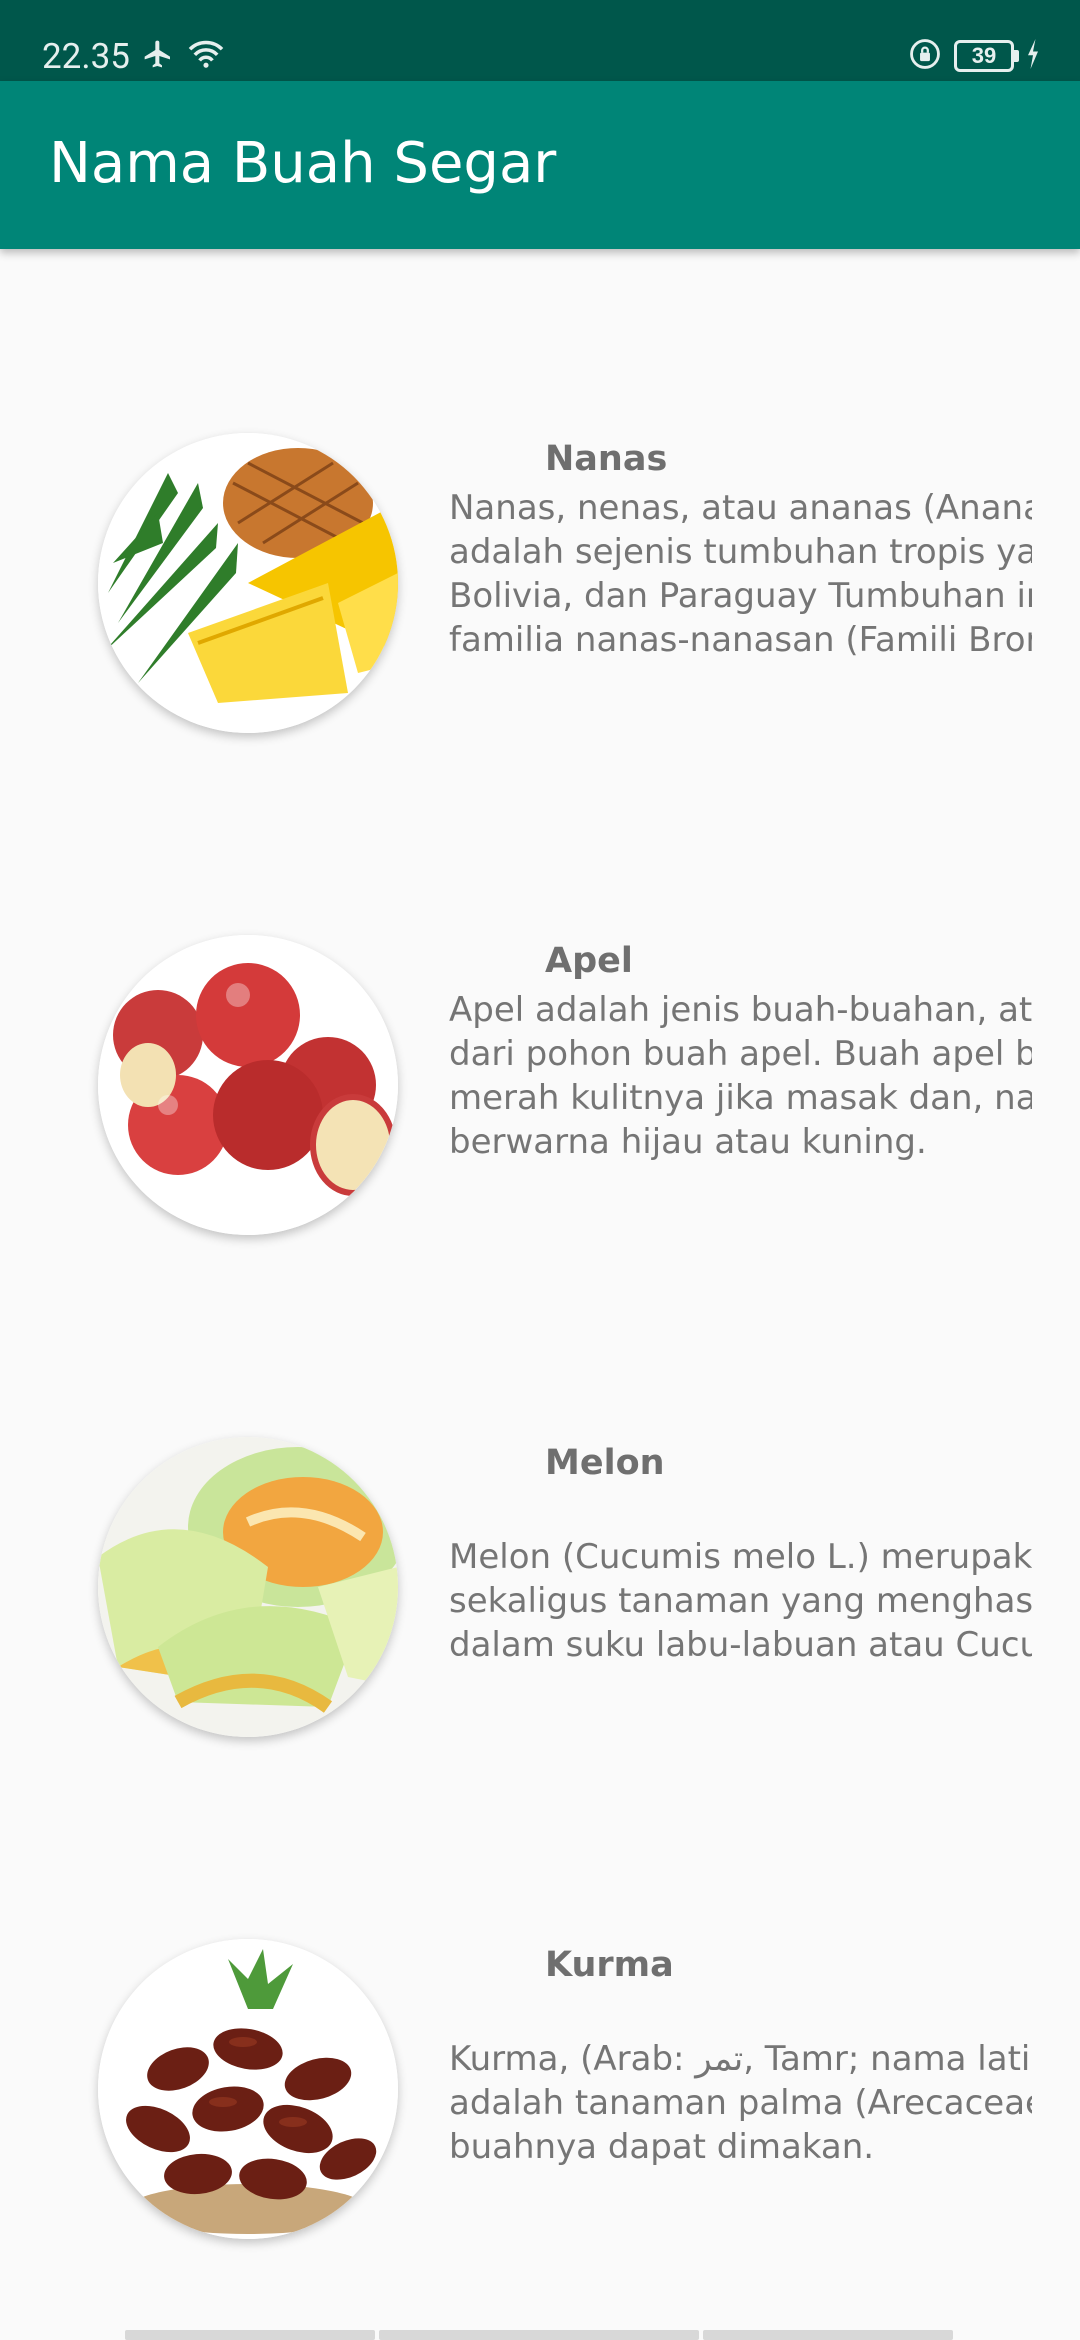 This screenshot has width=1080, height=2340. Describe the element at coordinates (1033, 56) in the screenshot. I see `charging-icon` at that location.